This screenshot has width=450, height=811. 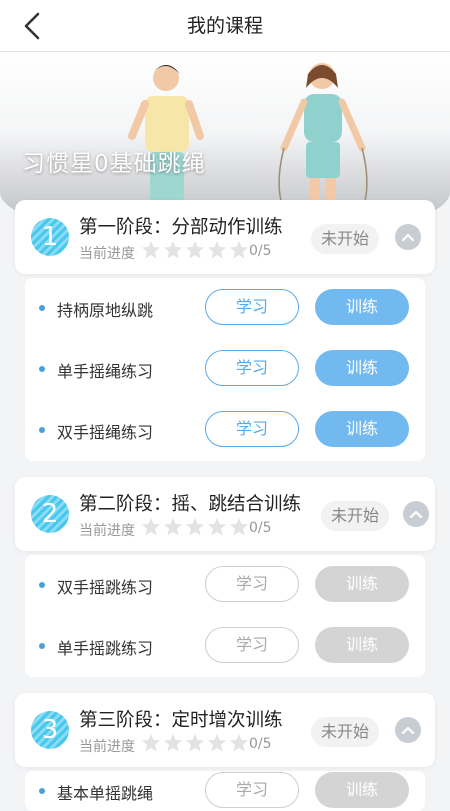 I want to click on item-label: 单手摇绳练习, so click(x=105, y=371).